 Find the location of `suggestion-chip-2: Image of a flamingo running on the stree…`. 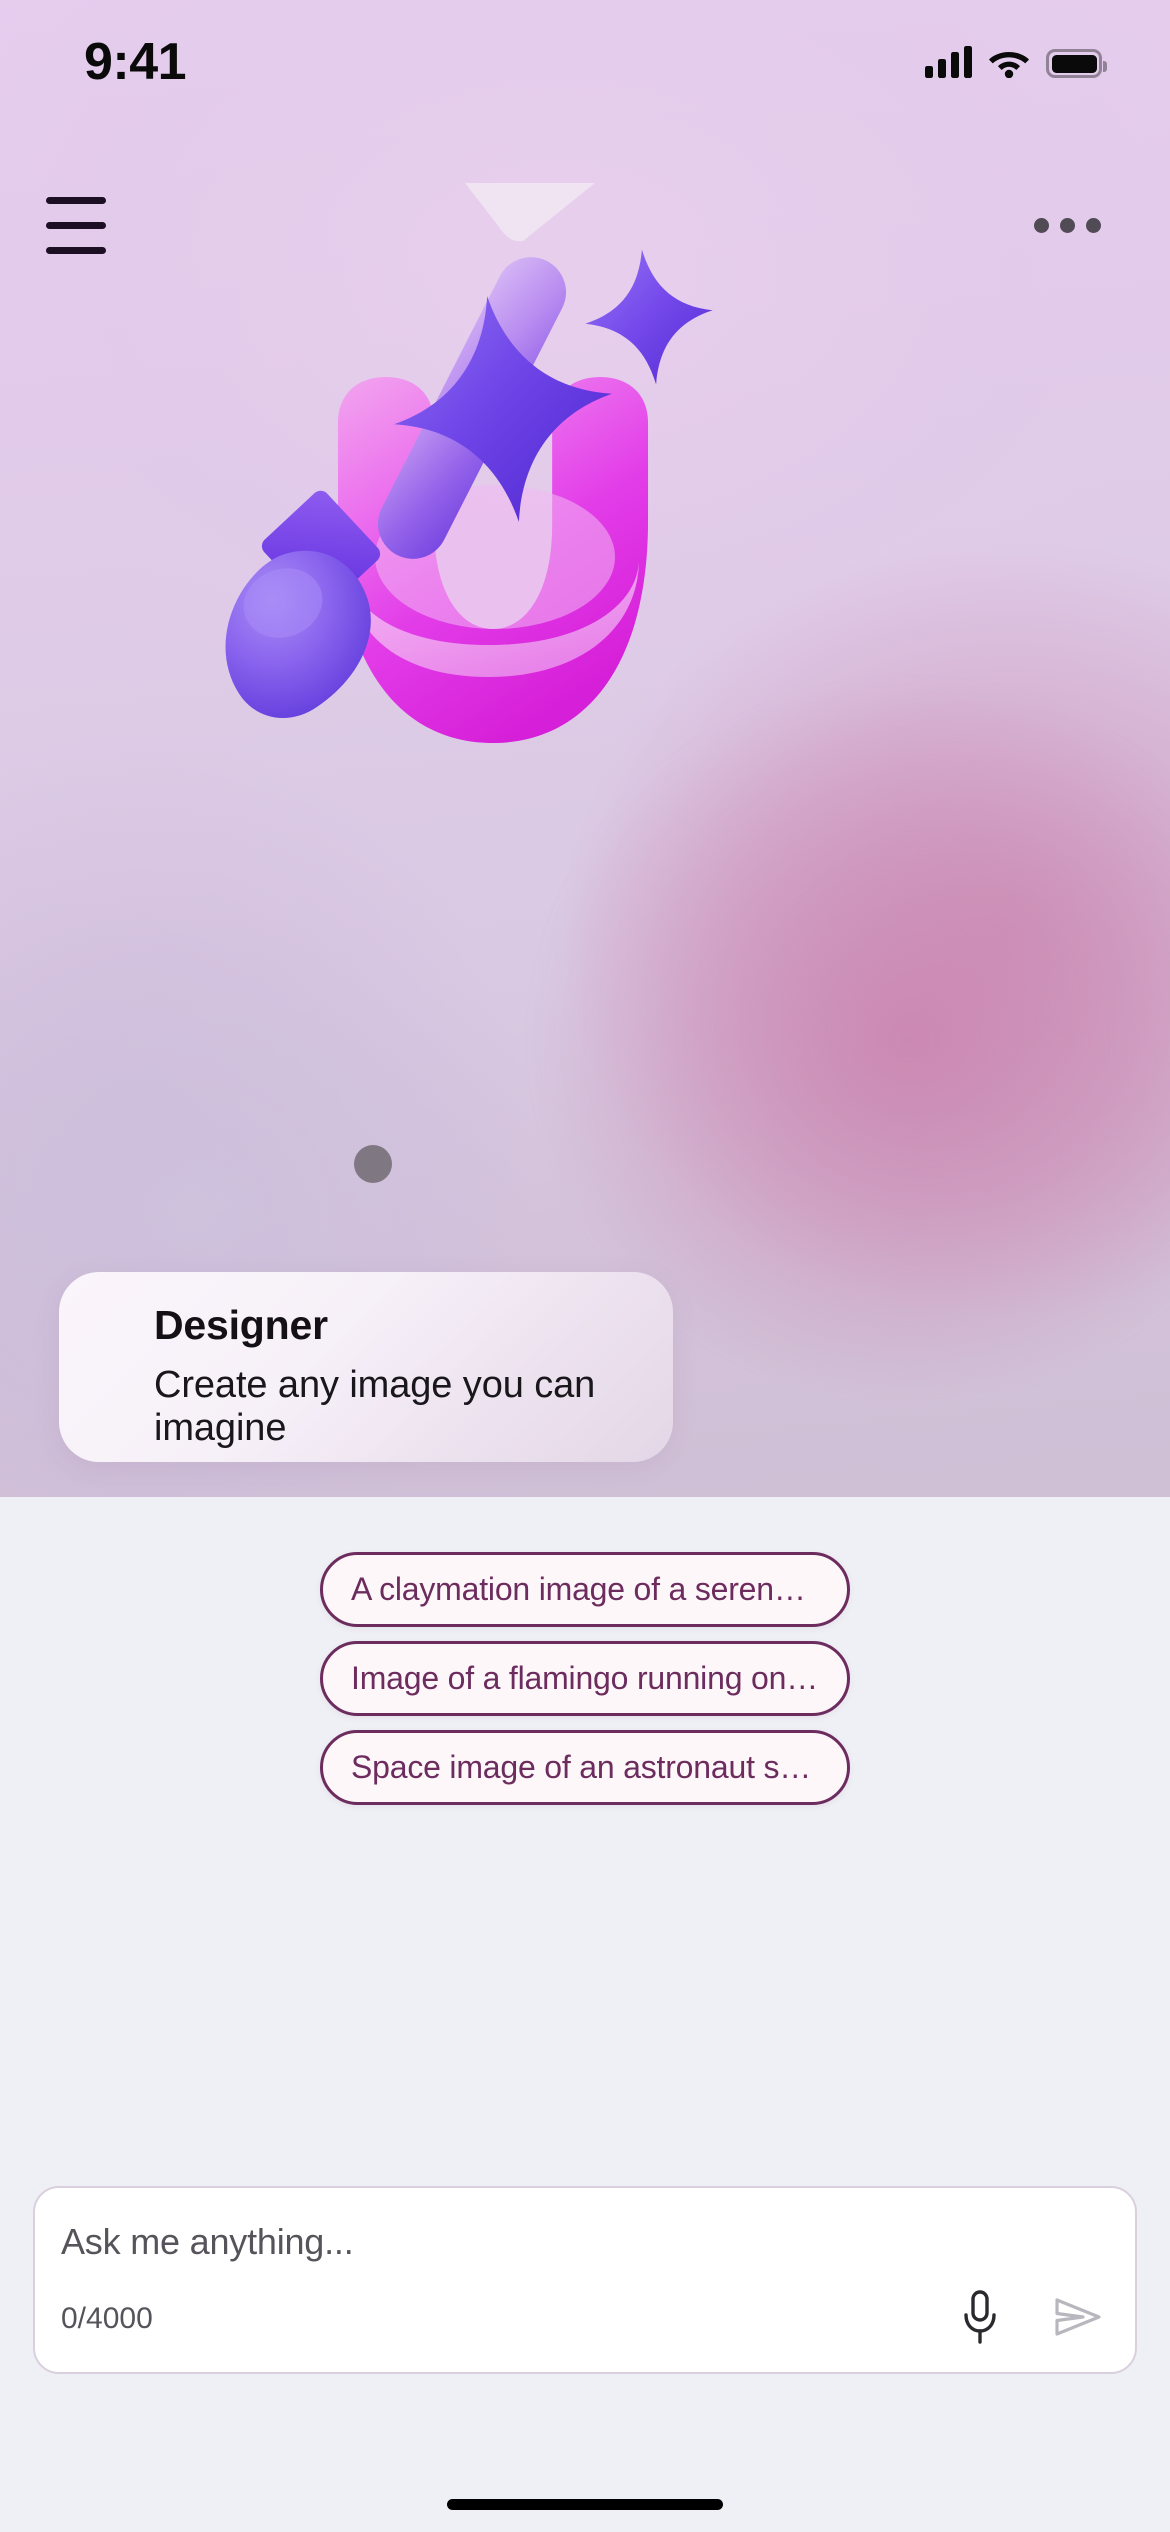

suggestion-chip-2: Image of a flamingo running on the stree… is located at coordinates (585, 1678).